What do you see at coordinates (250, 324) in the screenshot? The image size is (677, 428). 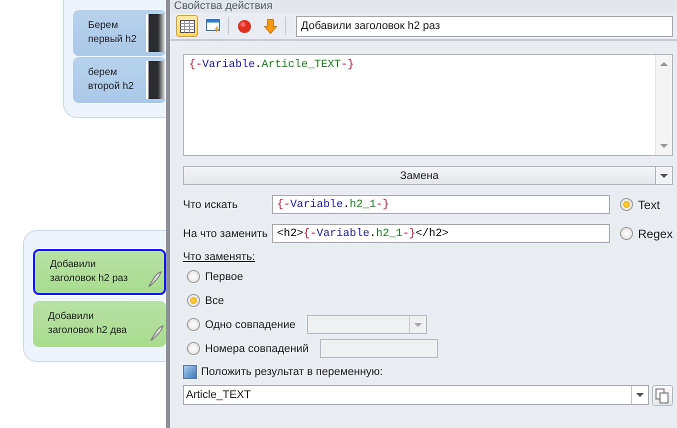 I see `radio-label: Одно совпадение` at bounding box center [250, 324].